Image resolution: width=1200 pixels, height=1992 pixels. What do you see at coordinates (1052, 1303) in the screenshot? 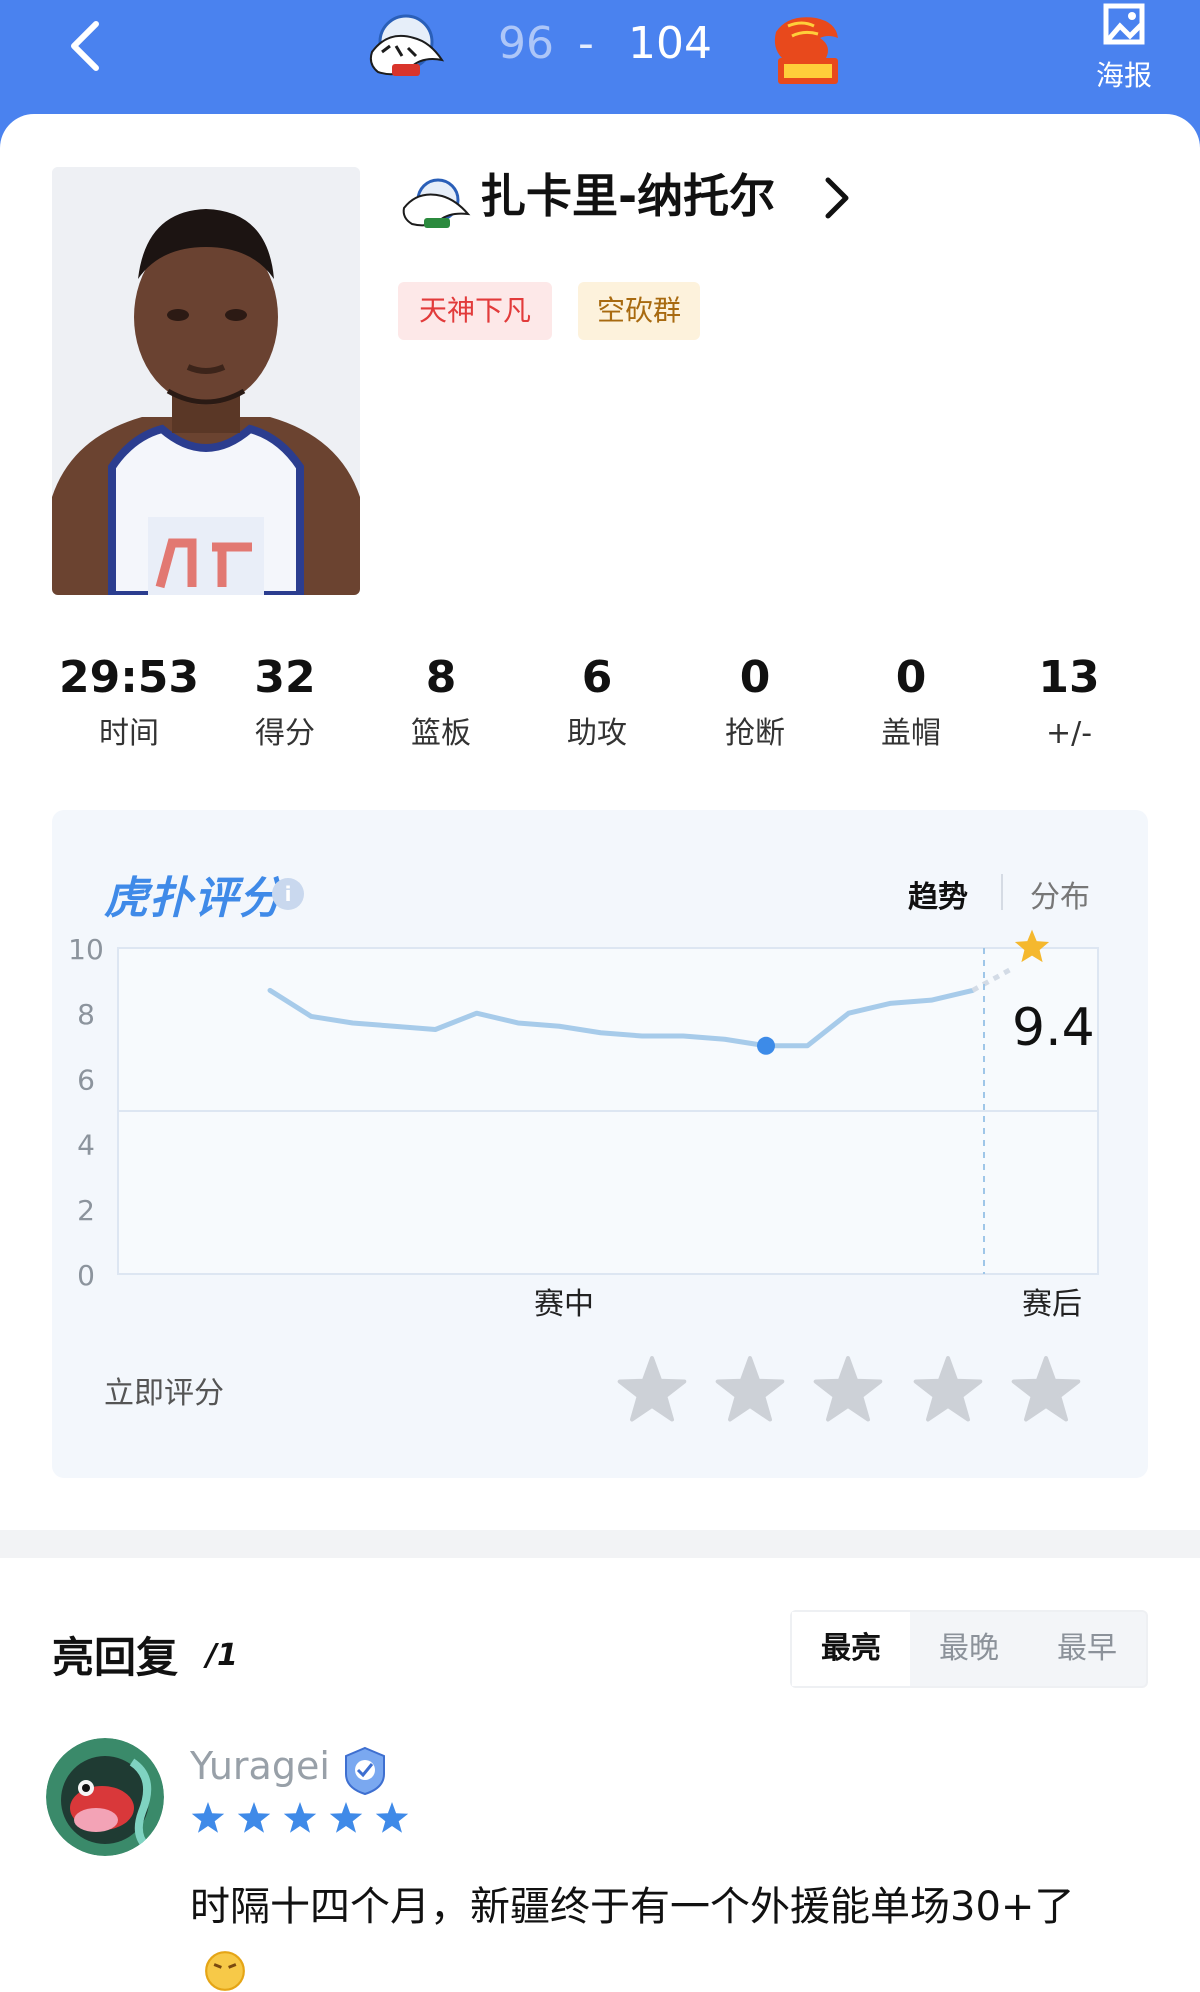
I see `x-label-post-game: 赛后` at bounding box center [1052, 1303].